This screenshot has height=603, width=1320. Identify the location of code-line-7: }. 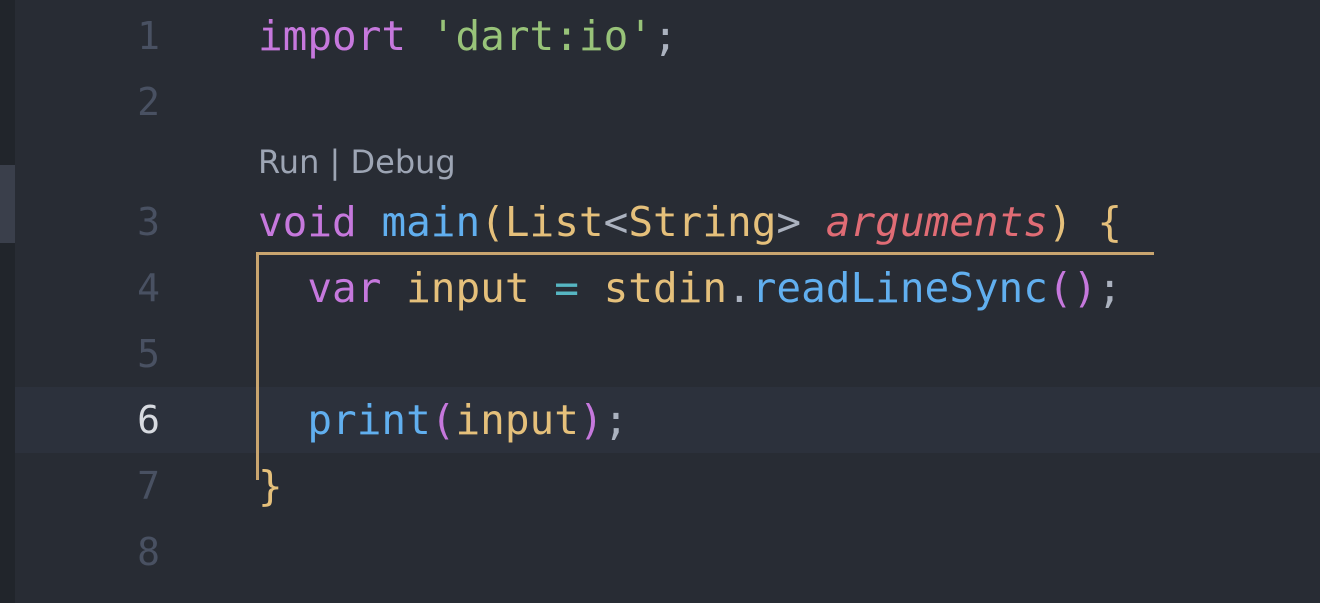
(270, 486).